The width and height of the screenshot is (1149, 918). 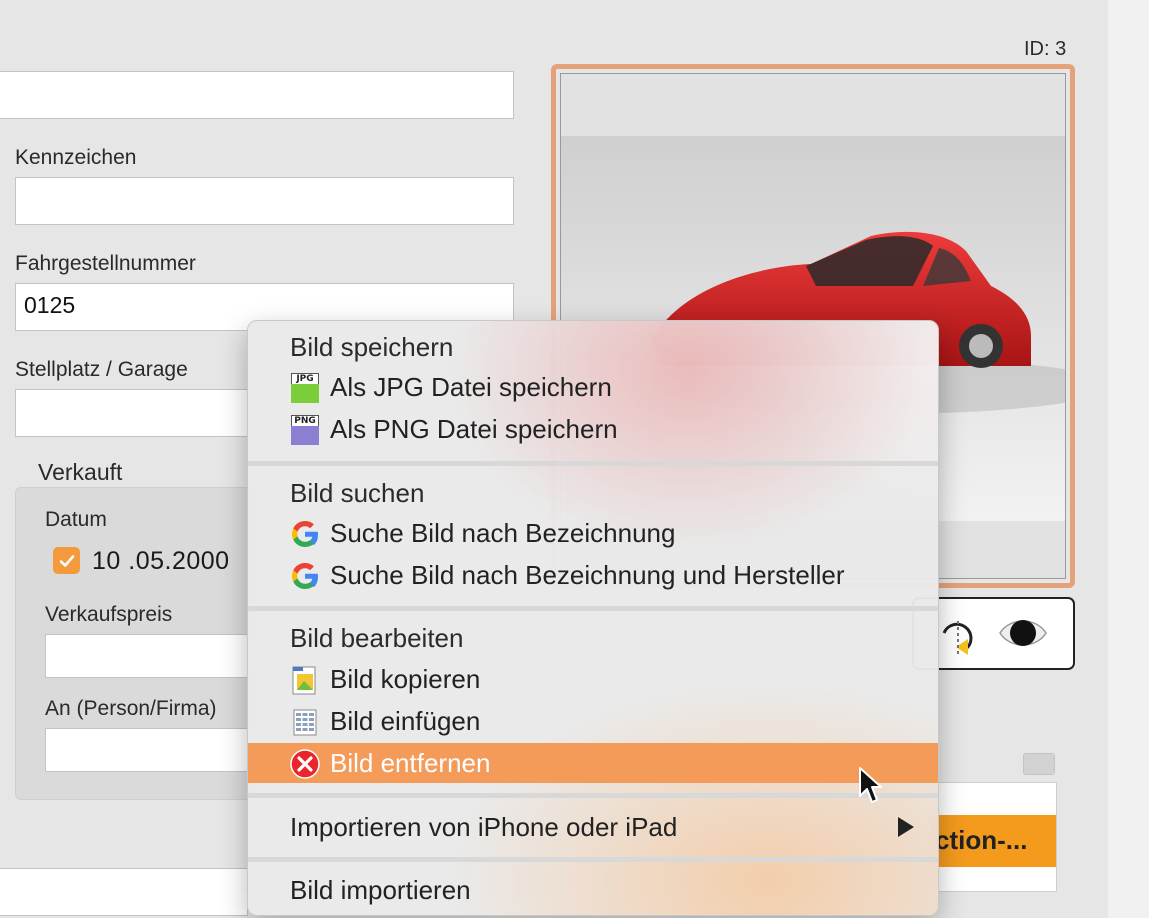 I want to click on an-person-label: An (Person/Firma), so click(x=131, y=708).